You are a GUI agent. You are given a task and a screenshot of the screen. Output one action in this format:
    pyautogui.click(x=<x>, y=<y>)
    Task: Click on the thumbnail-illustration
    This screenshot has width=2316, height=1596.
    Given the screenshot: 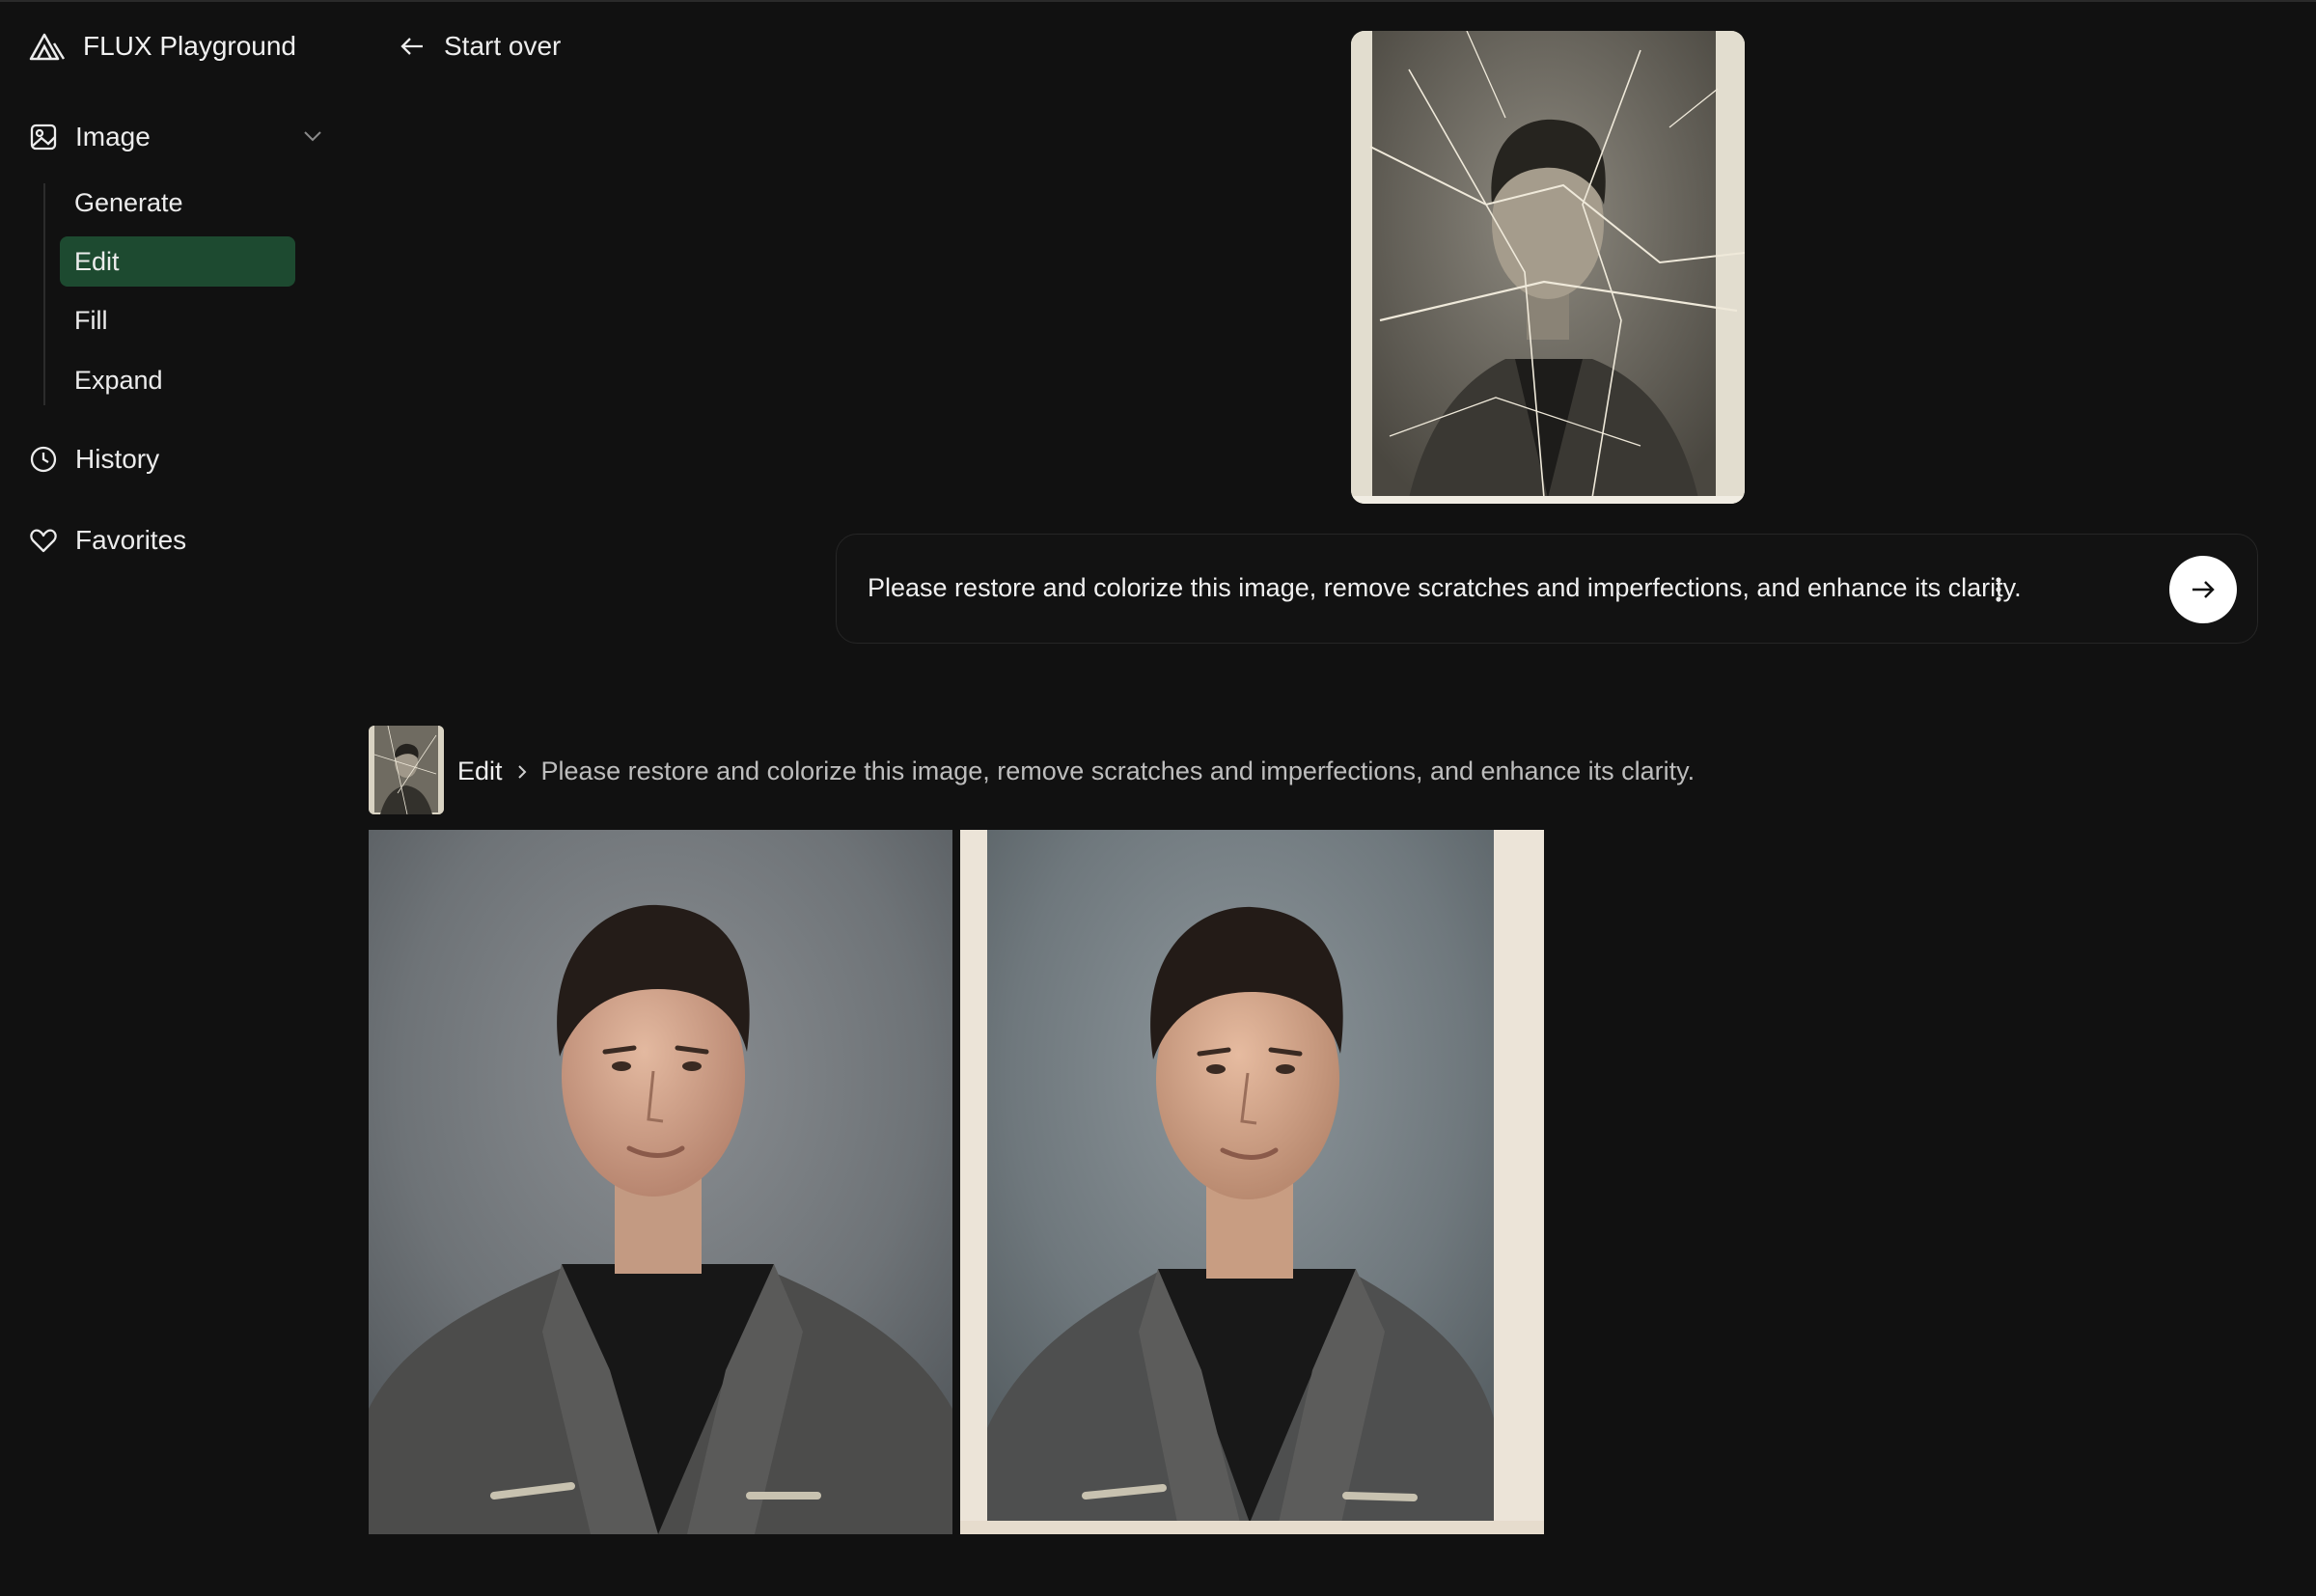 What is the action you would take?
    pyautogui.click(x=406, y=770)
    